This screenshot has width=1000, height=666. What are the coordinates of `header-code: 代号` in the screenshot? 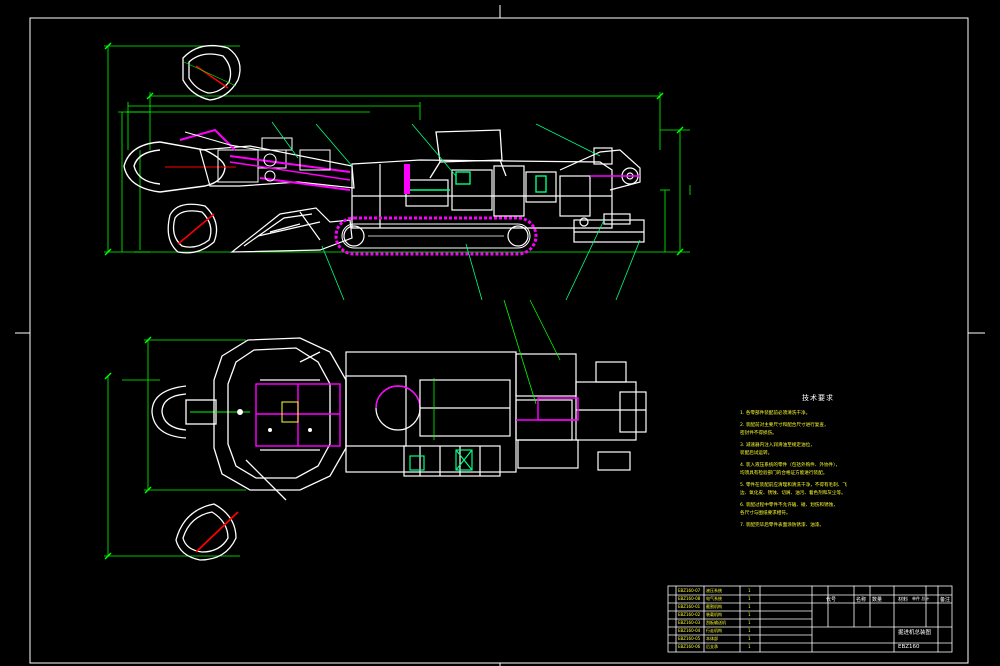 It's located at (831, 600).